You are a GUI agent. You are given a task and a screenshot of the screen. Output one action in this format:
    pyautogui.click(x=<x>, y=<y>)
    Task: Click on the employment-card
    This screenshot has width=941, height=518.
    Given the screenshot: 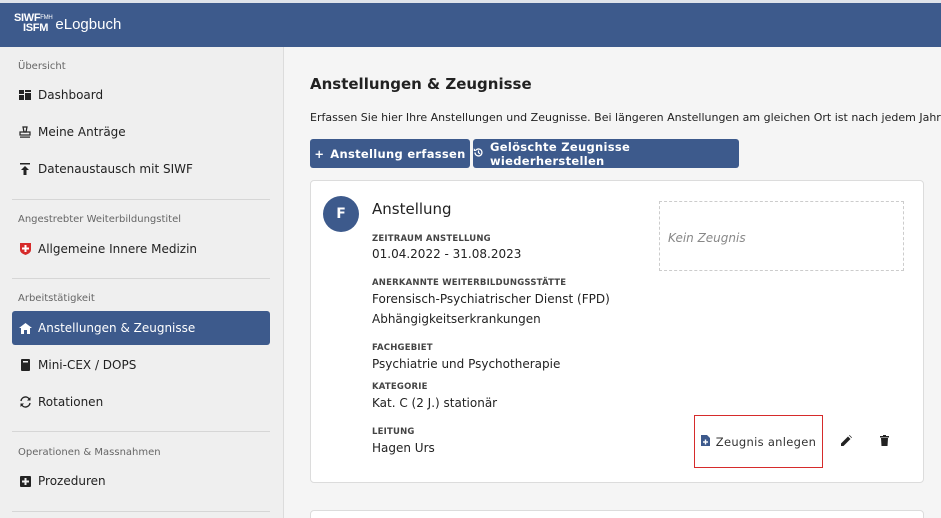 What is the action you would take?
    pyautogui.click(x=617, y=514)
    